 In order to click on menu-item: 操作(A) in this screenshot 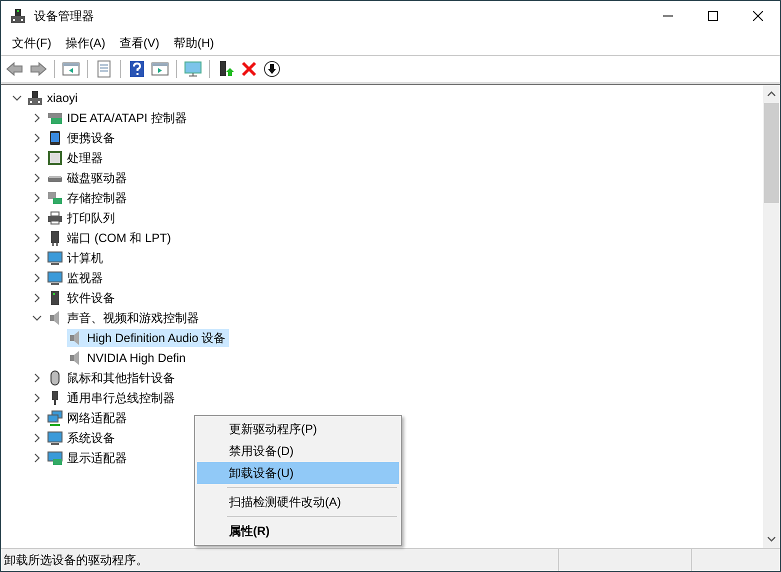, I will do `click(85, 43)`.